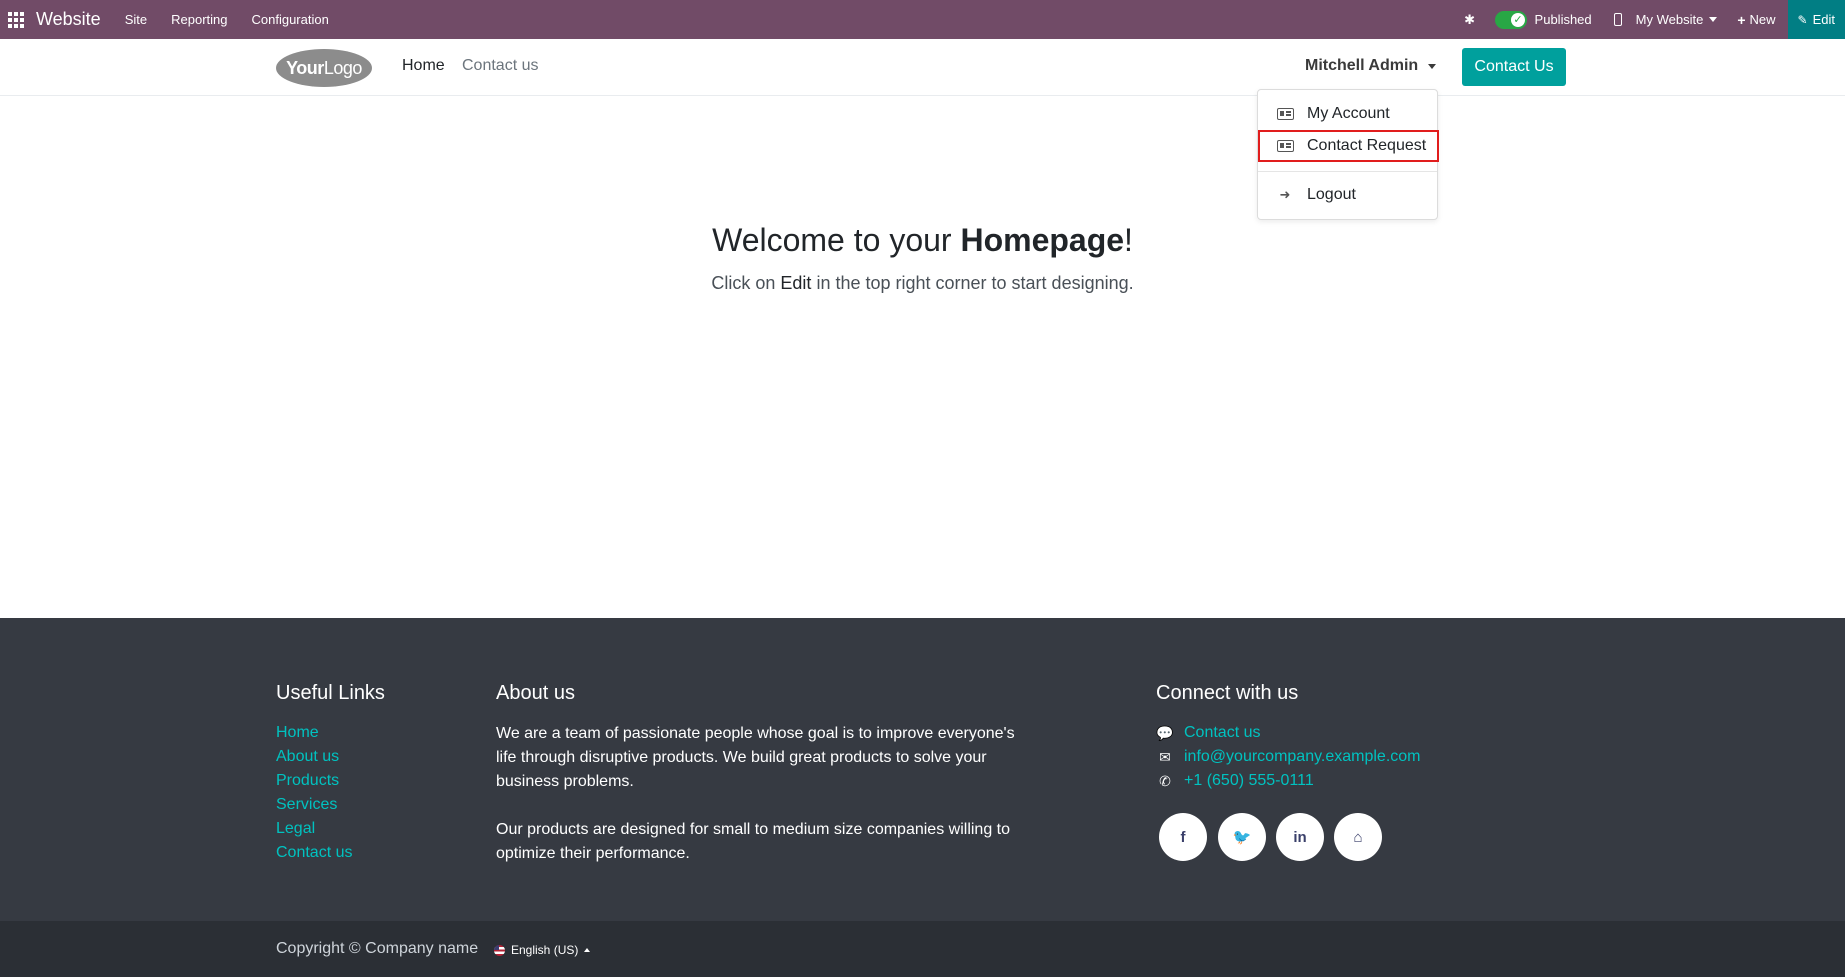 This screenshot has height=977, width=1845. I want to click on subtitle-edit: Edit, so click(796, 283).